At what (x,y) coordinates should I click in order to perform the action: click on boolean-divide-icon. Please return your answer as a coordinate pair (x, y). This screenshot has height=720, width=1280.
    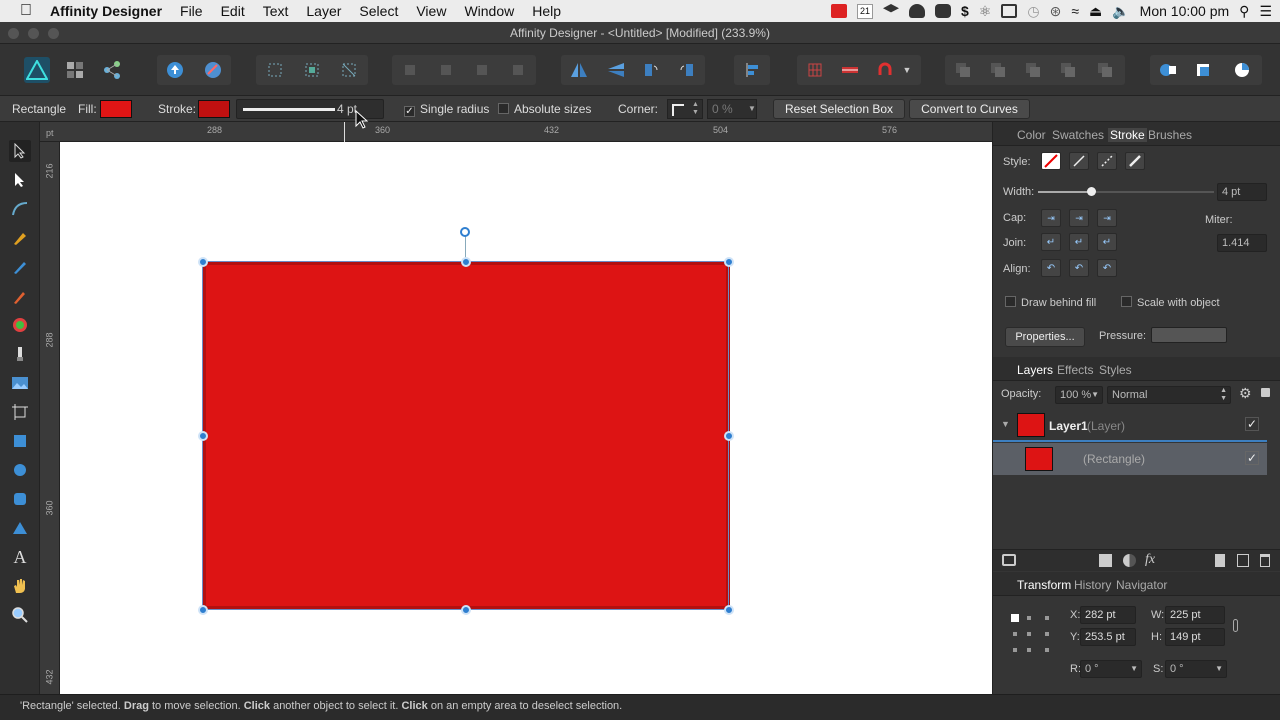
    Looking at the image, I should click on (1105, 70).